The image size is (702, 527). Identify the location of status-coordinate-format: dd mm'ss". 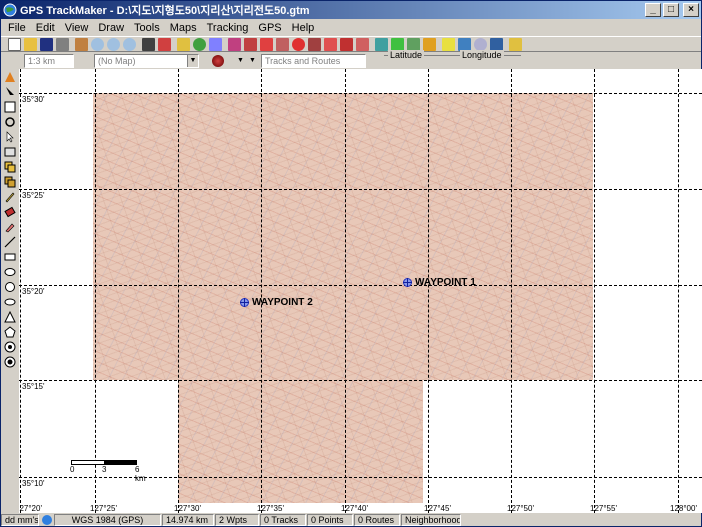
(20, 520).